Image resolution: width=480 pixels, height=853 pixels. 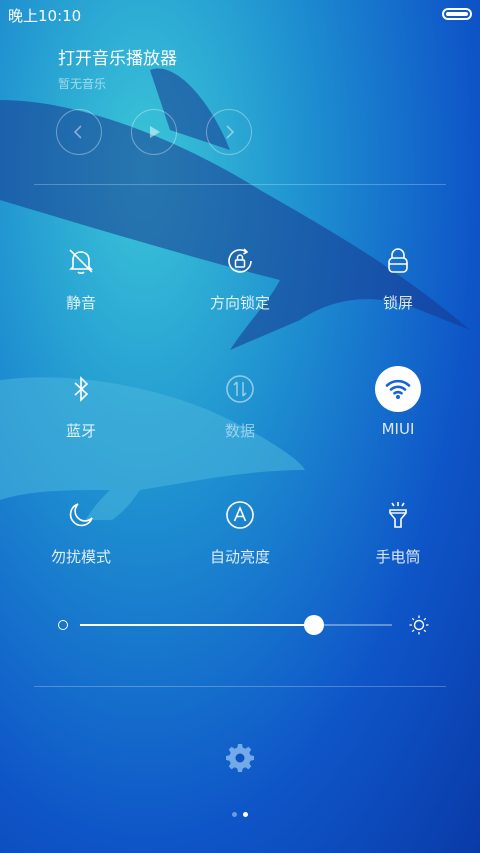 What do you see at coordinates (117, 56) in the screenshot?
I see `music-title: 打开音乐播放器` at bounding box center [117, 56].